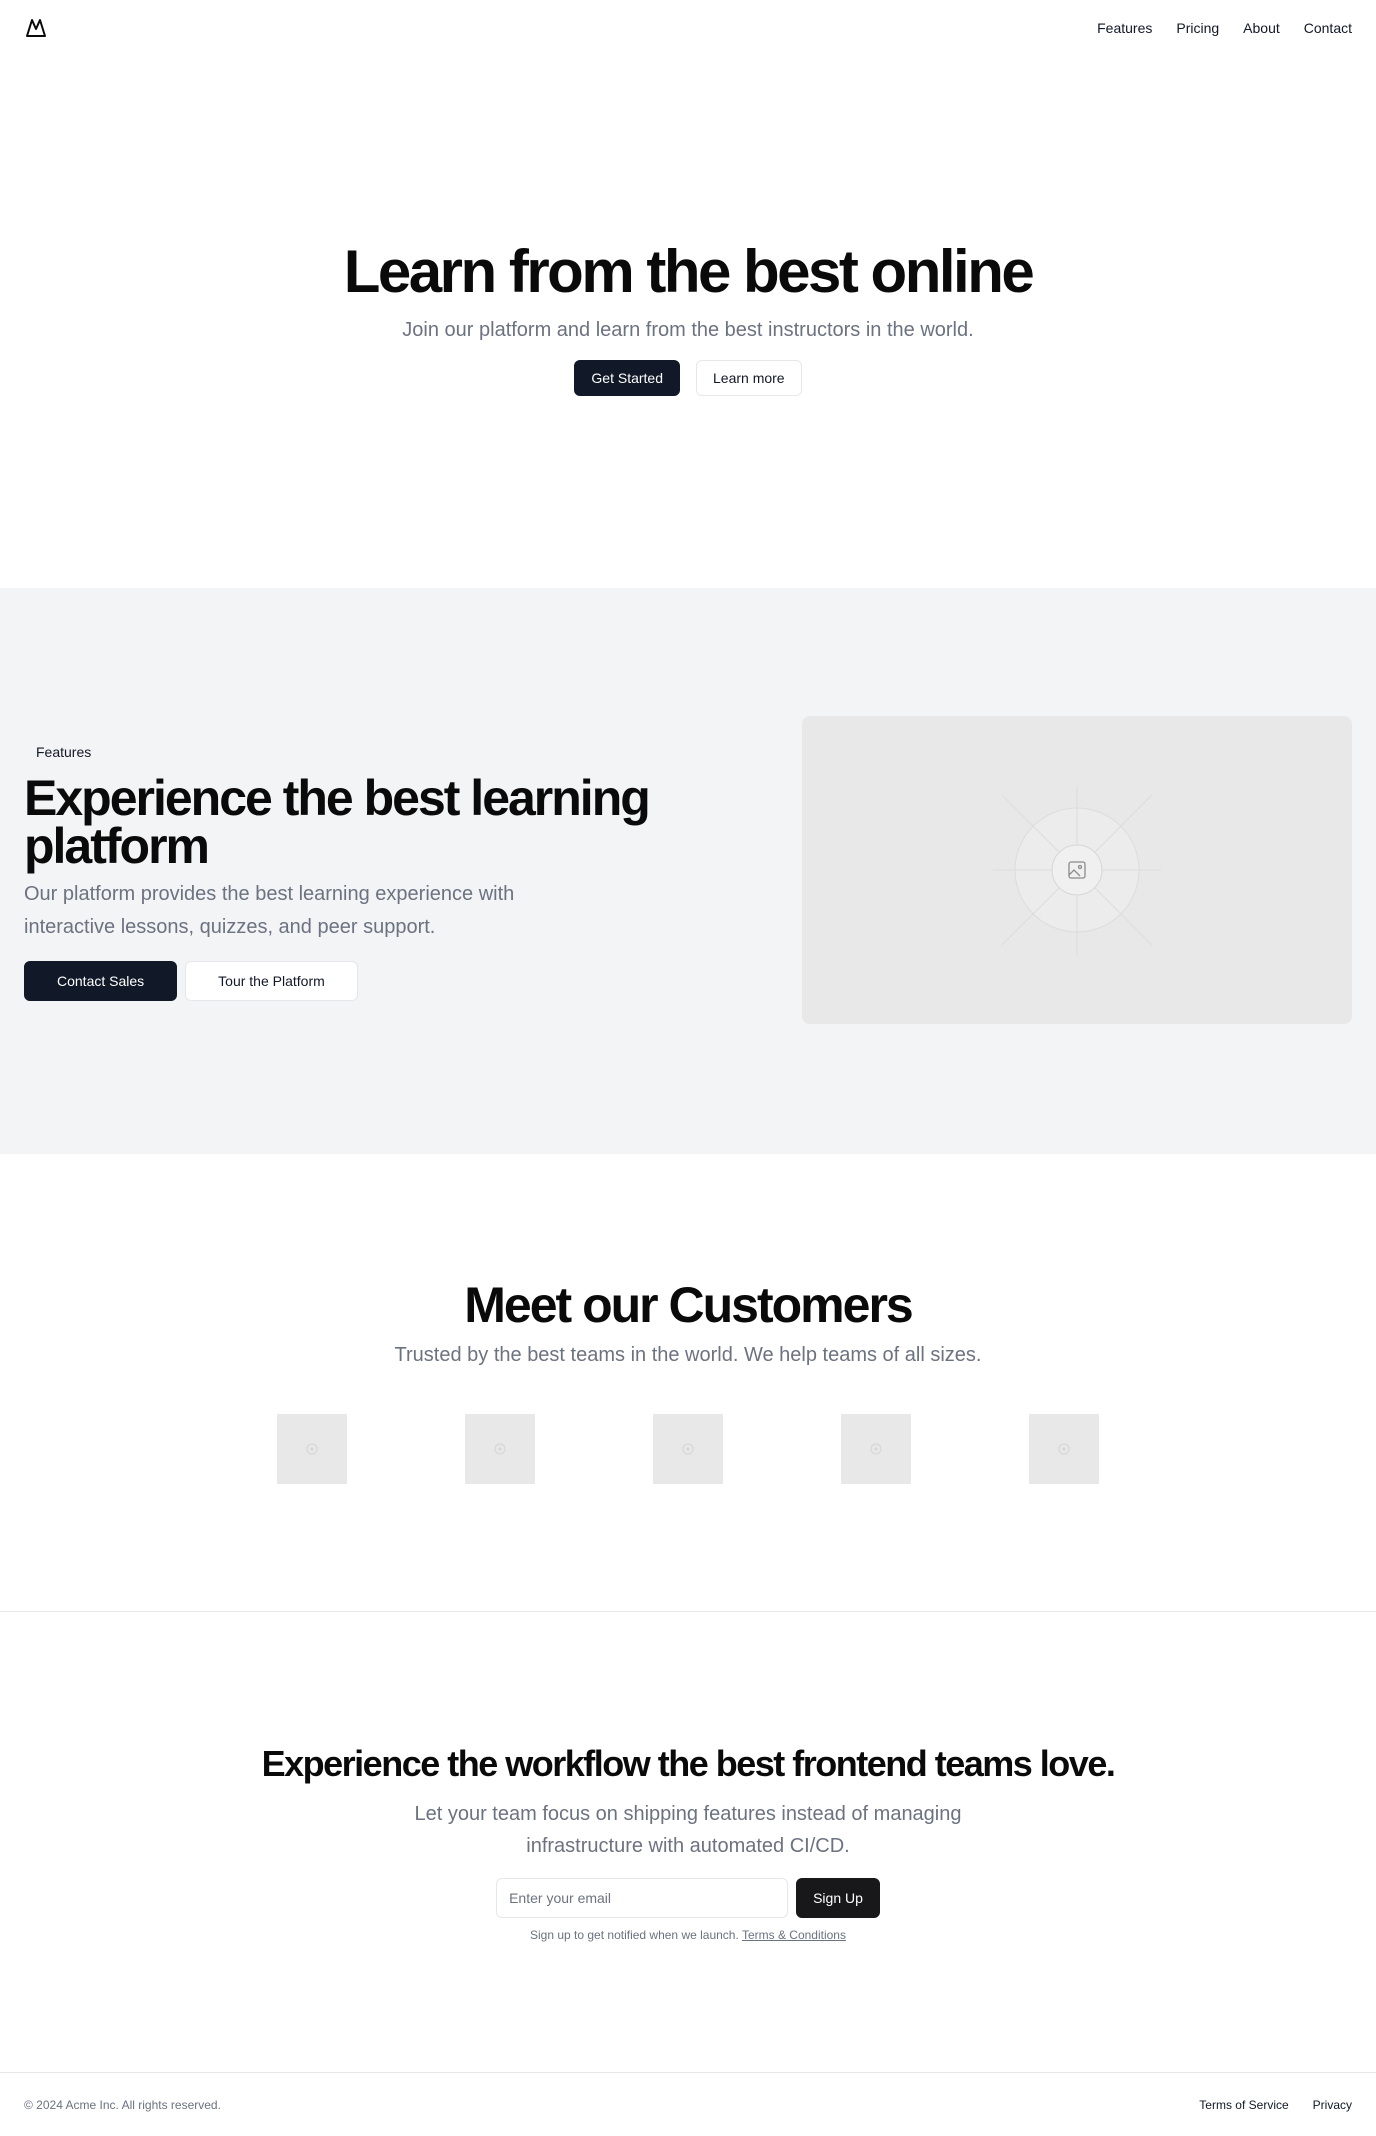  I want to click on footer-link-privacy: Privacy, so click(1332, 2105).